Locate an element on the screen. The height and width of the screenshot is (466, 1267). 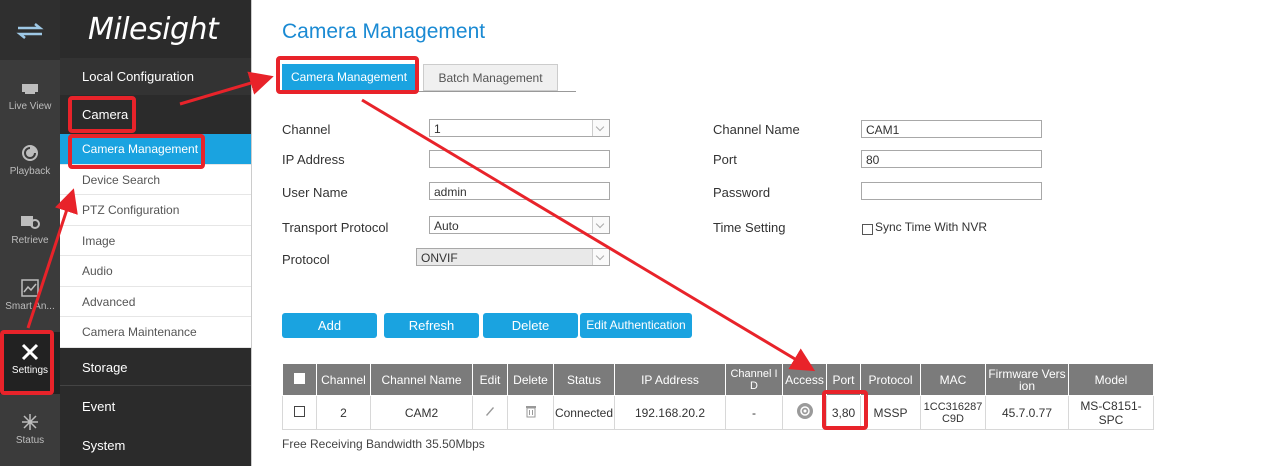
row-checkbox is located at coordinates (299, 411).